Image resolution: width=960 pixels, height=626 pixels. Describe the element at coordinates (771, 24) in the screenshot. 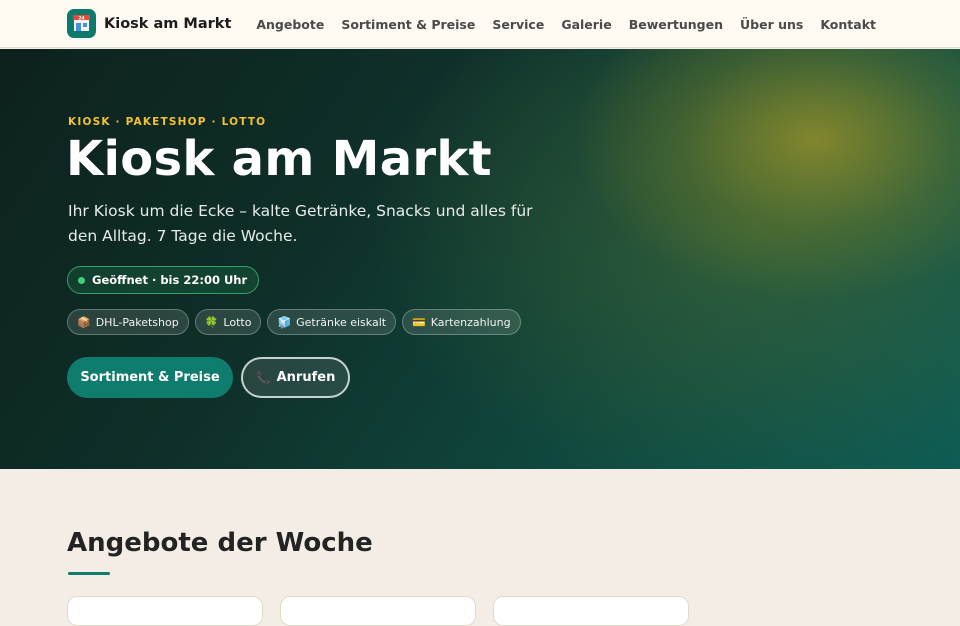

I see `nav-link-ueber-uns: Über uns` at that location.